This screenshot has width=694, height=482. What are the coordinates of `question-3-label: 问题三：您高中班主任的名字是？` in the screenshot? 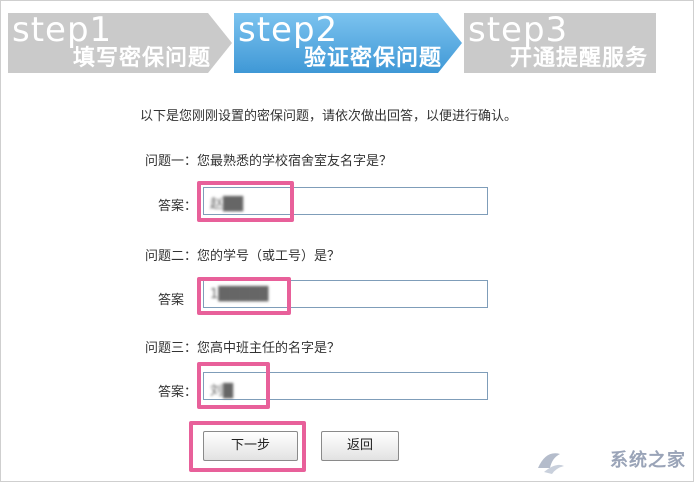 It's located at (243, 348).